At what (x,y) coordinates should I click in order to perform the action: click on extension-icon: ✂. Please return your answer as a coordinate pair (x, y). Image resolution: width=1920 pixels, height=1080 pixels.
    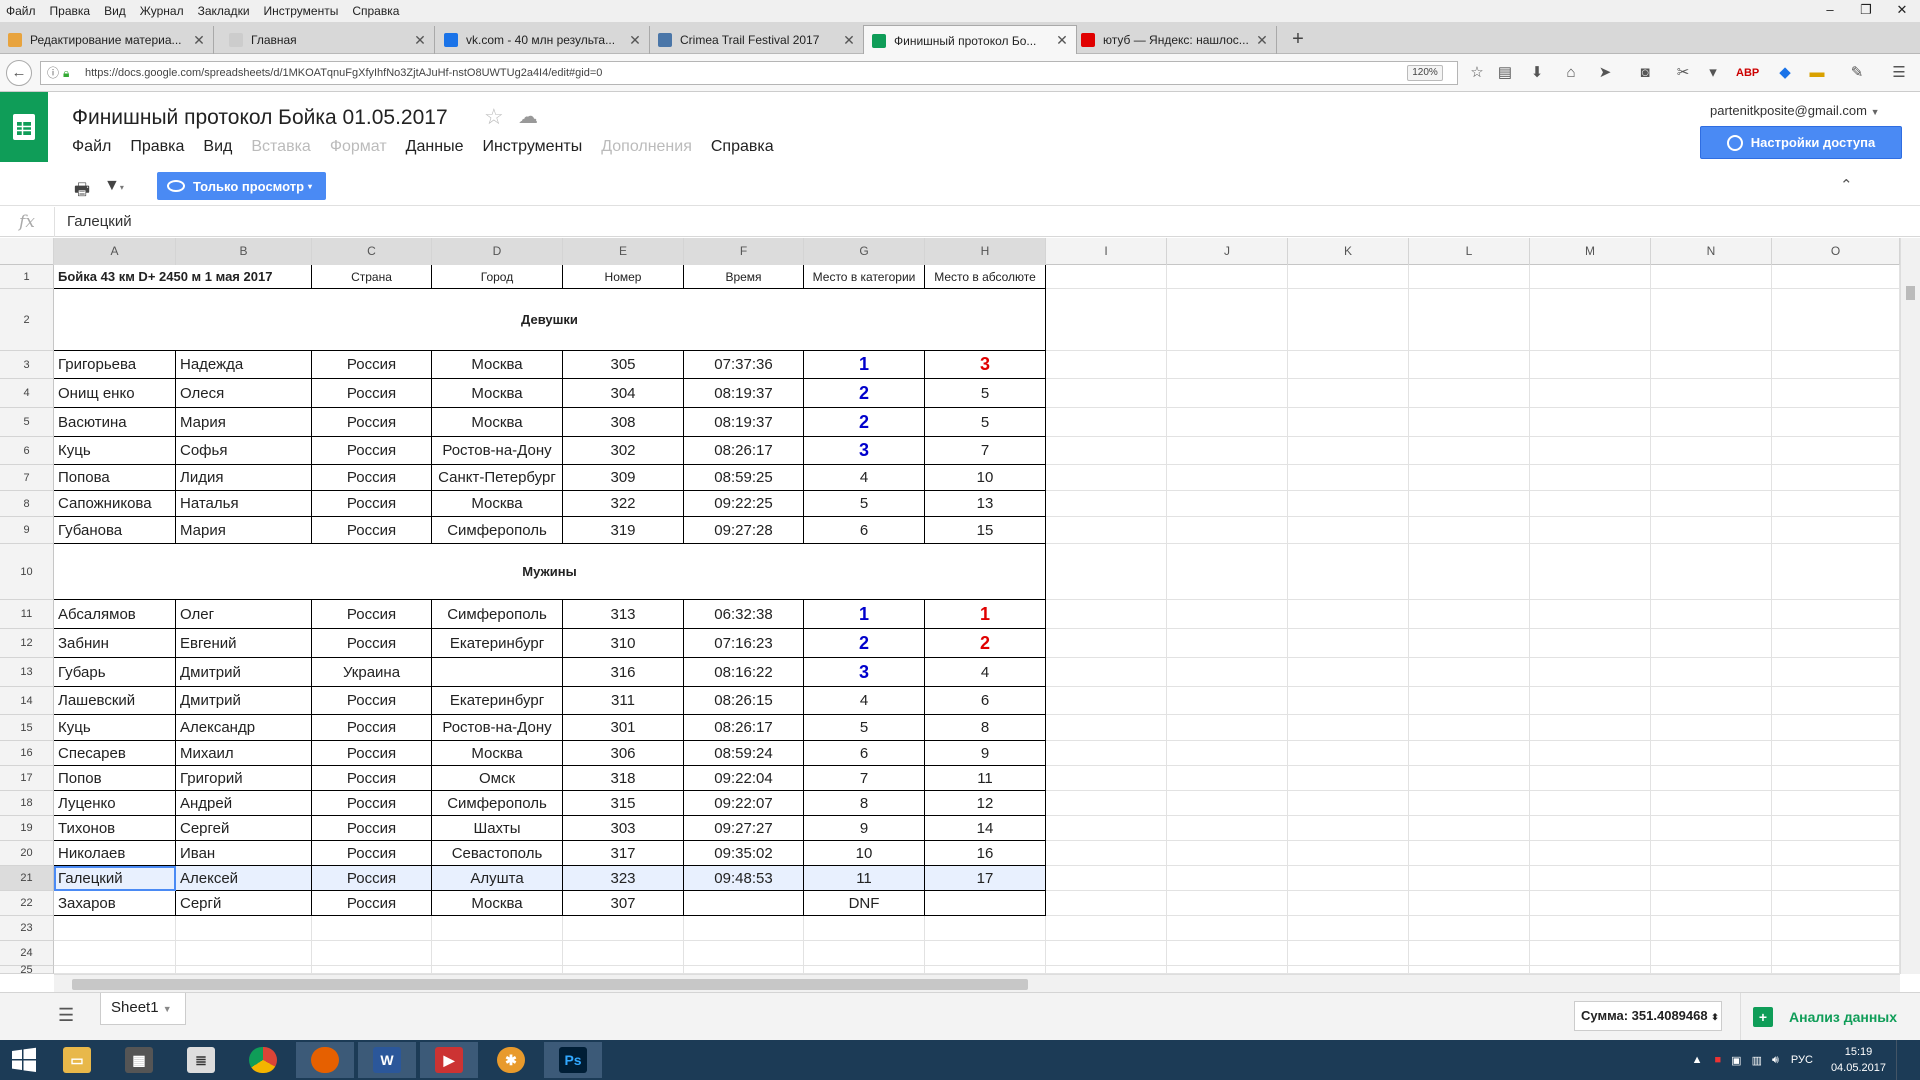
    Looking at the image, I should click on (1683, 73).